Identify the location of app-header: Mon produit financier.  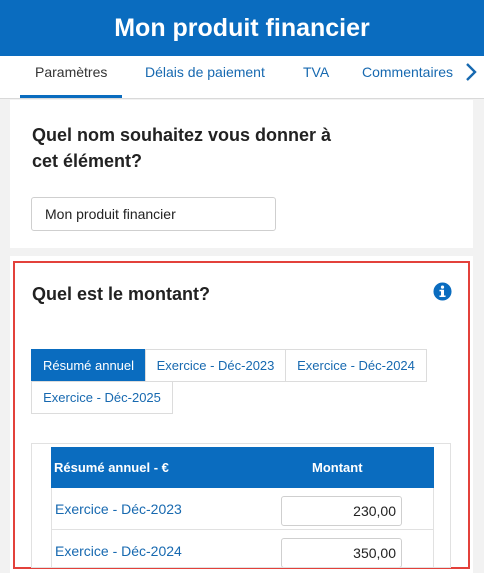
(242, 28).